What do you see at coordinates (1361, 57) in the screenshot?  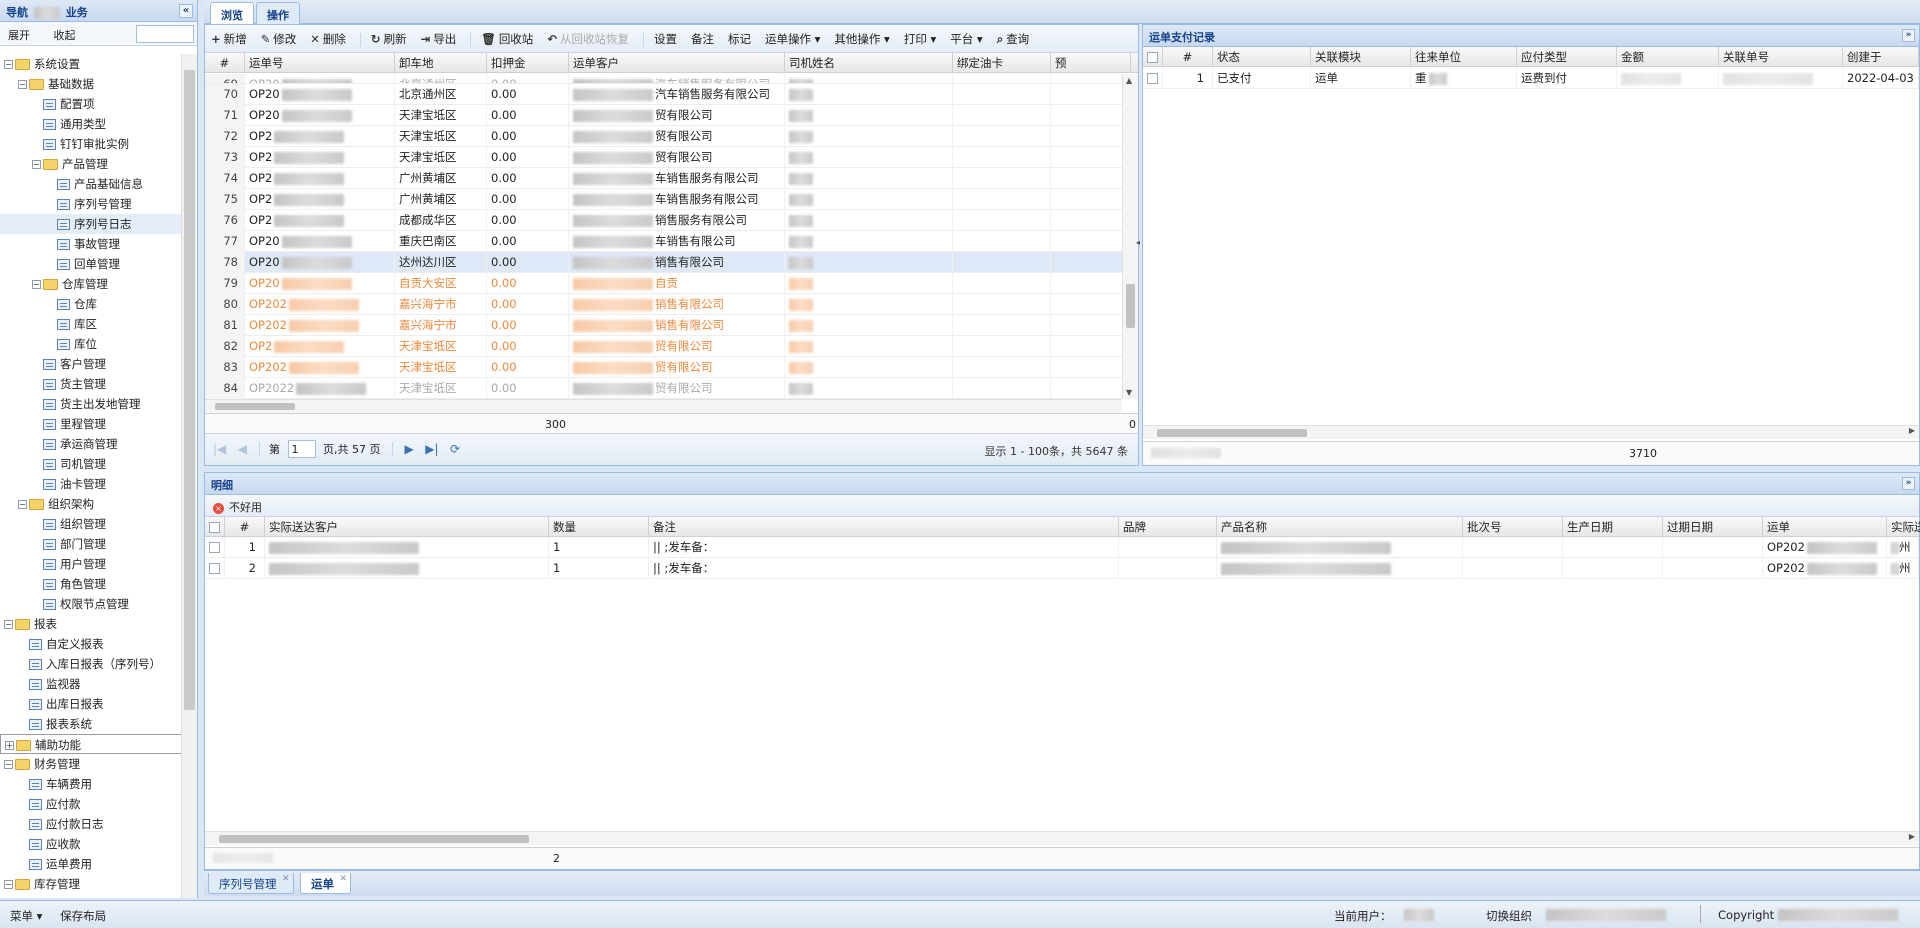 I see `column-header: 关联模块` at bounding box center [1361, 57].